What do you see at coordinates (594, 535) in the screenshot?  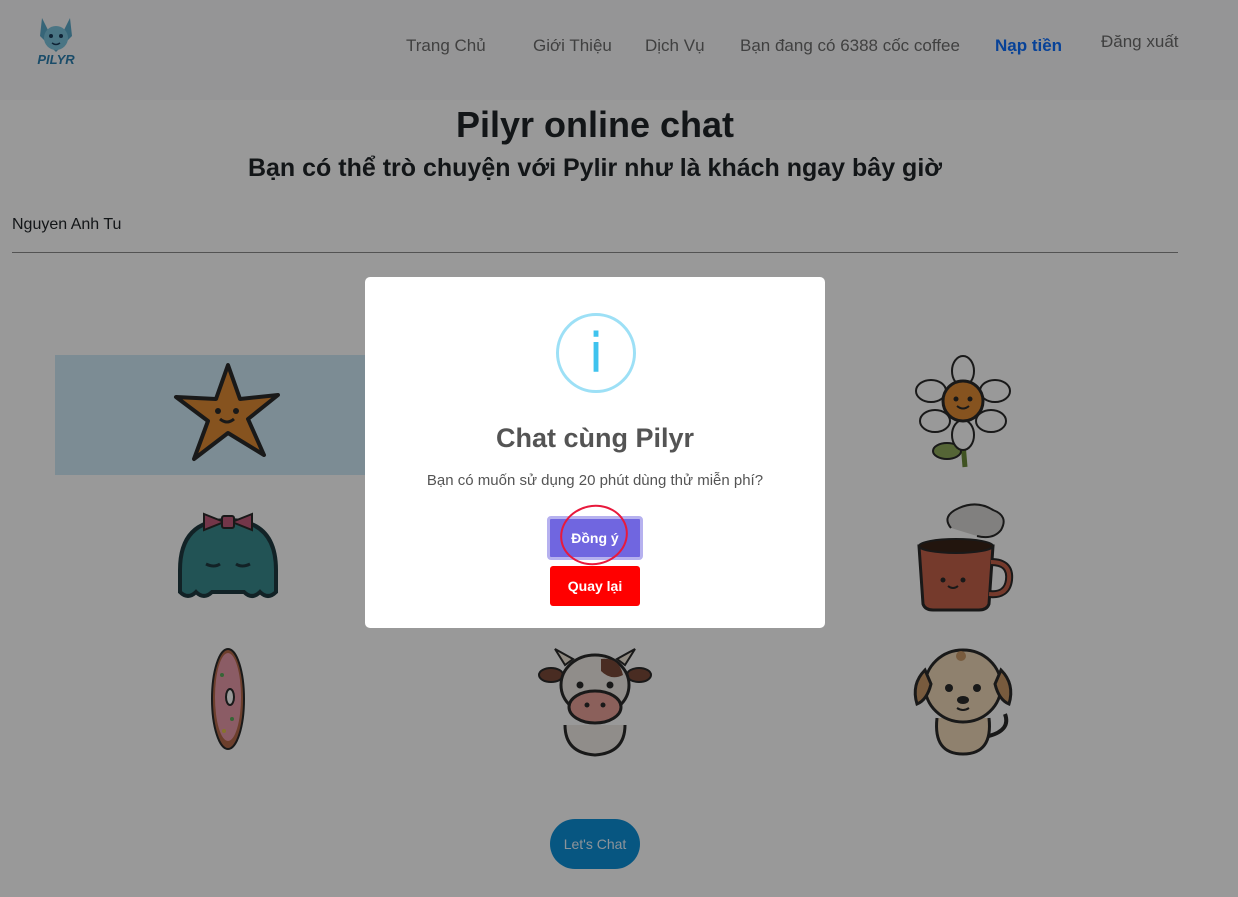 I see `click-highlight-circle` at bounding box center [594, 535].